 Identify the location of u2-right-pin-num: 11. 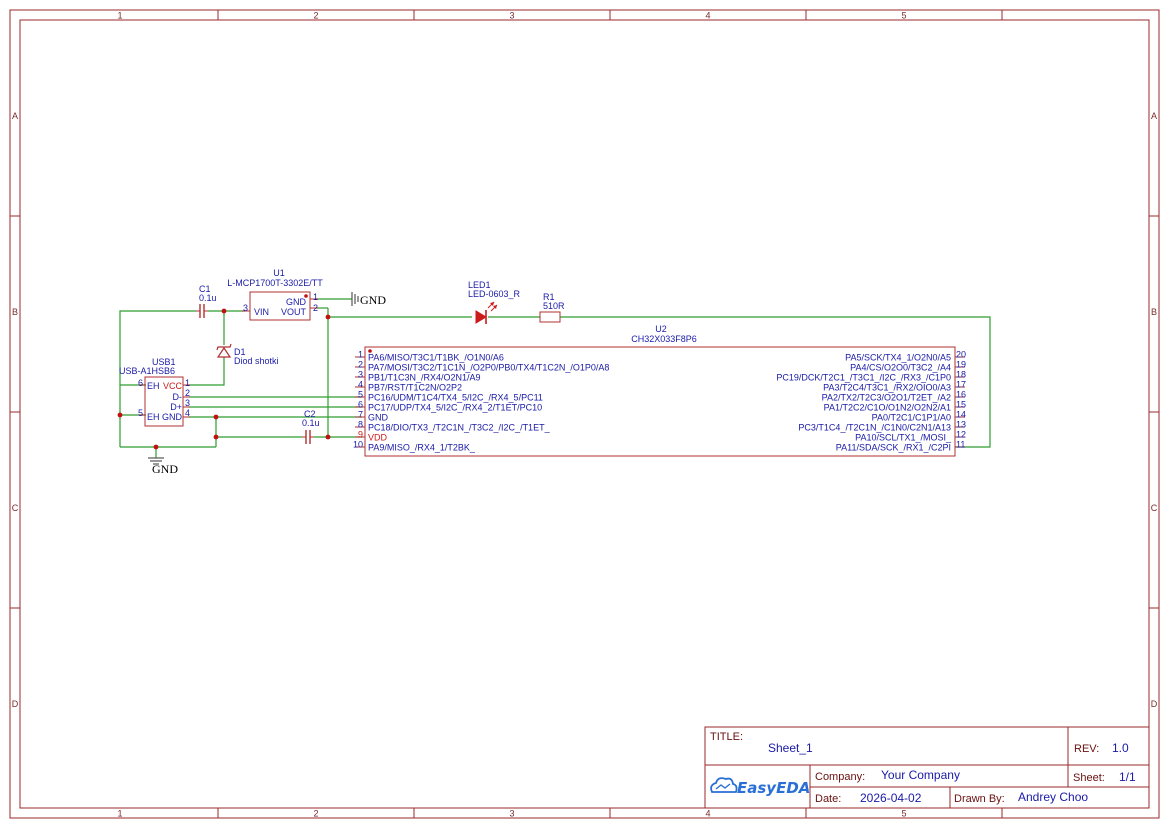
(960, 445).